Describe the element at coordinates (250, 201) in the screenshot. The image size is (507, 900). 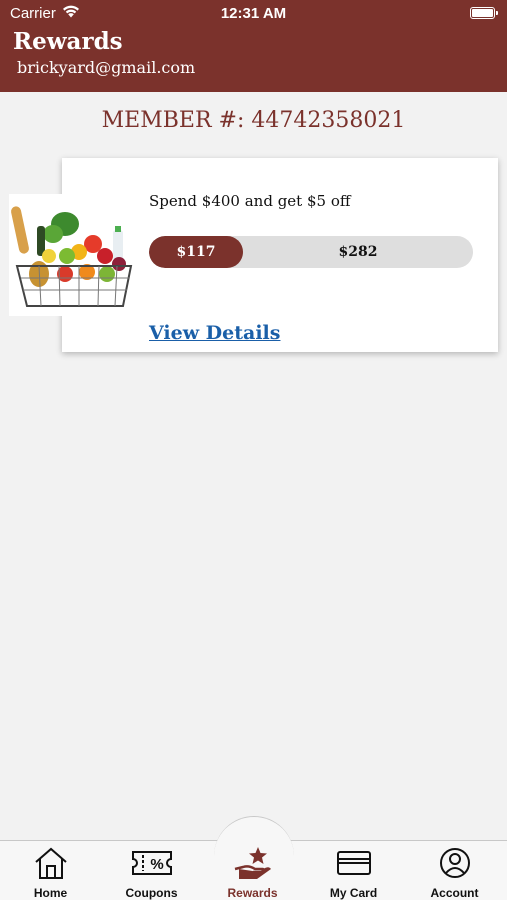
I see `reward-title: Spend $400 and get $5 off` at that location.